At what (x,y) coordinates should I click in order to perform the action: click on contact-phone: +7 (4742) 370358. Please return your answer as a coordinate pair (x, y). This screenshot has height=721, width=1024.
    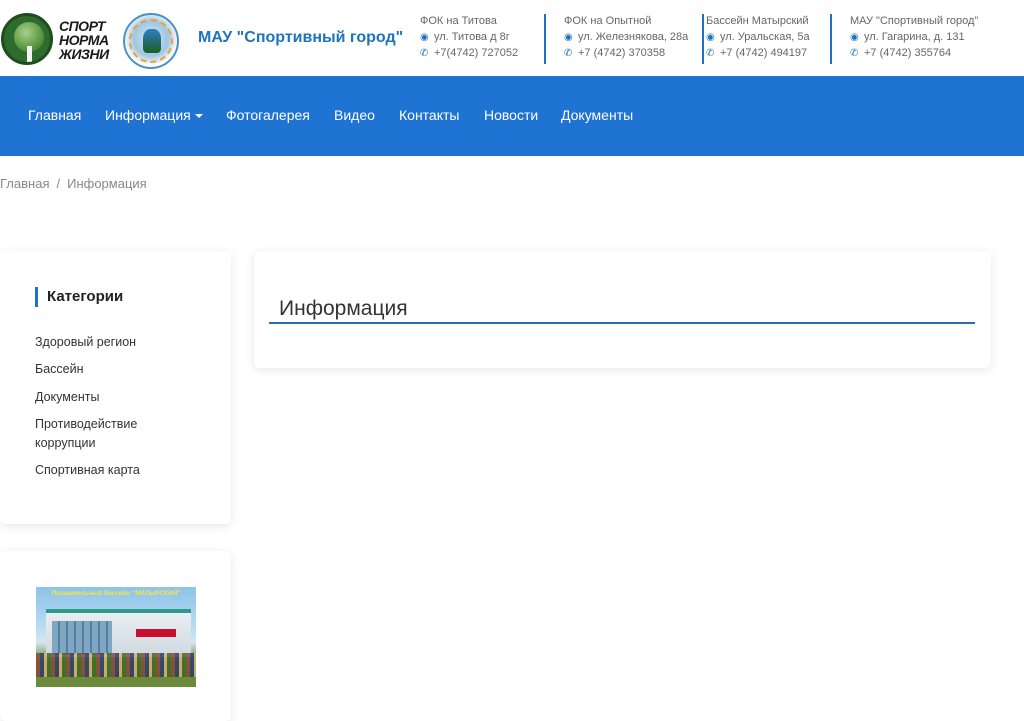
    Looking at the image, I should click on (621, 53).